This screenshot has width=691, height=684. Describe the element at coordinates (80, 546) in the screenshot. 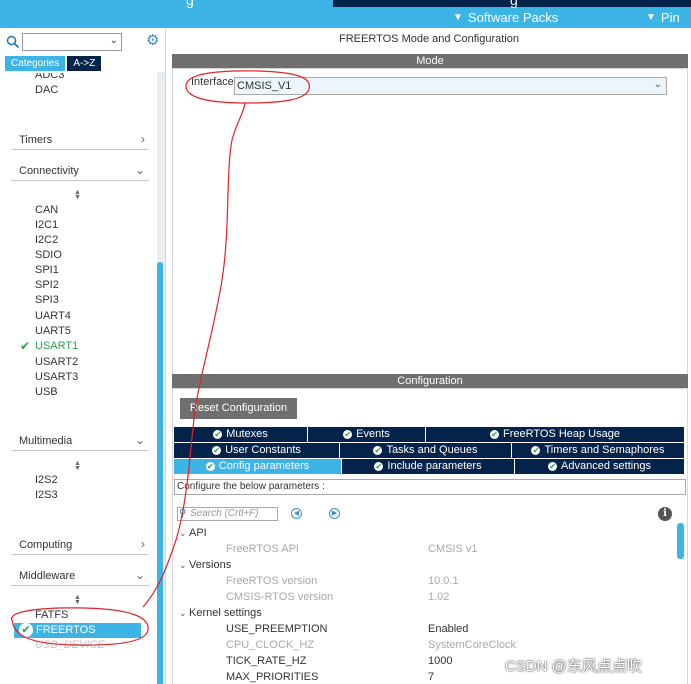

I see `section-computing: Computing ›` at that location.